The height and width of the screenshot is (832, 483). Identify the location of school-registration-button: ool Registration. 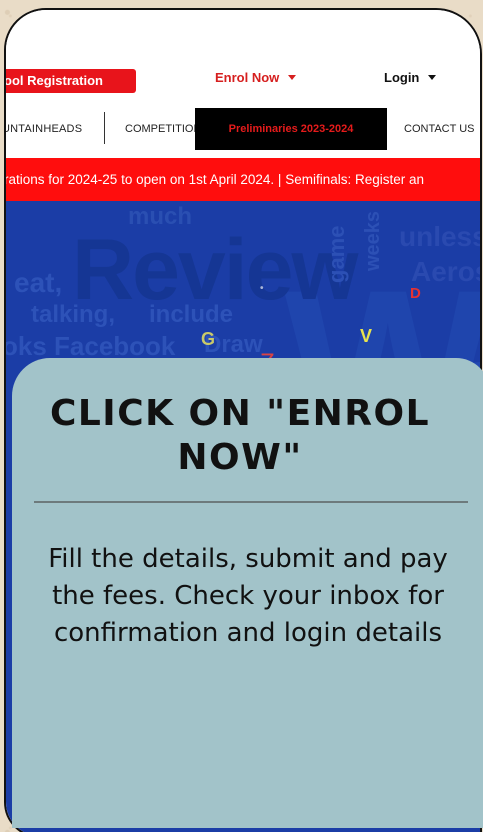
(70, 81).